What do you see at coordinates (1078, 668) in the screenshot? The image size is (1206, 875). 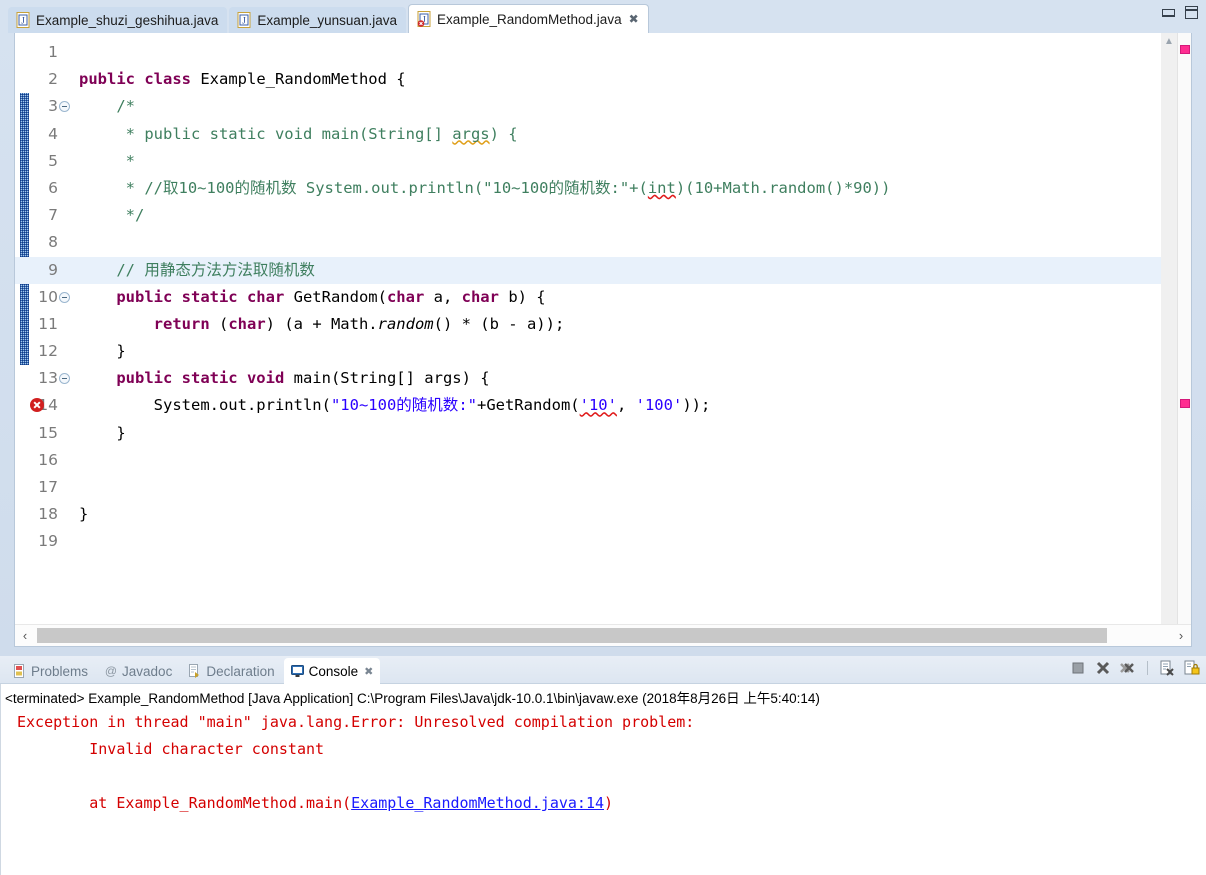 I see `terminate-button` at bounding box center [1078, 668].